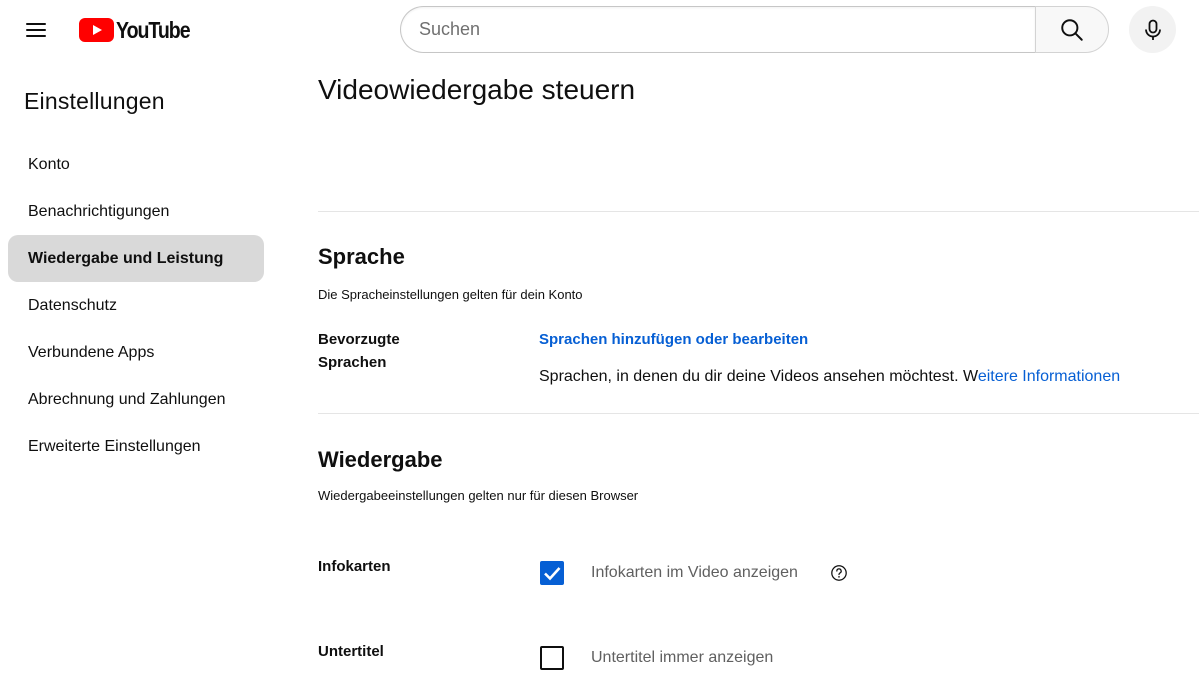 The image size is (1199, 683). What do you see at coordinates (94, 101) in the screenshot?
I see `sidebar-title: Einstellungen` at bounding box center [94, 101].